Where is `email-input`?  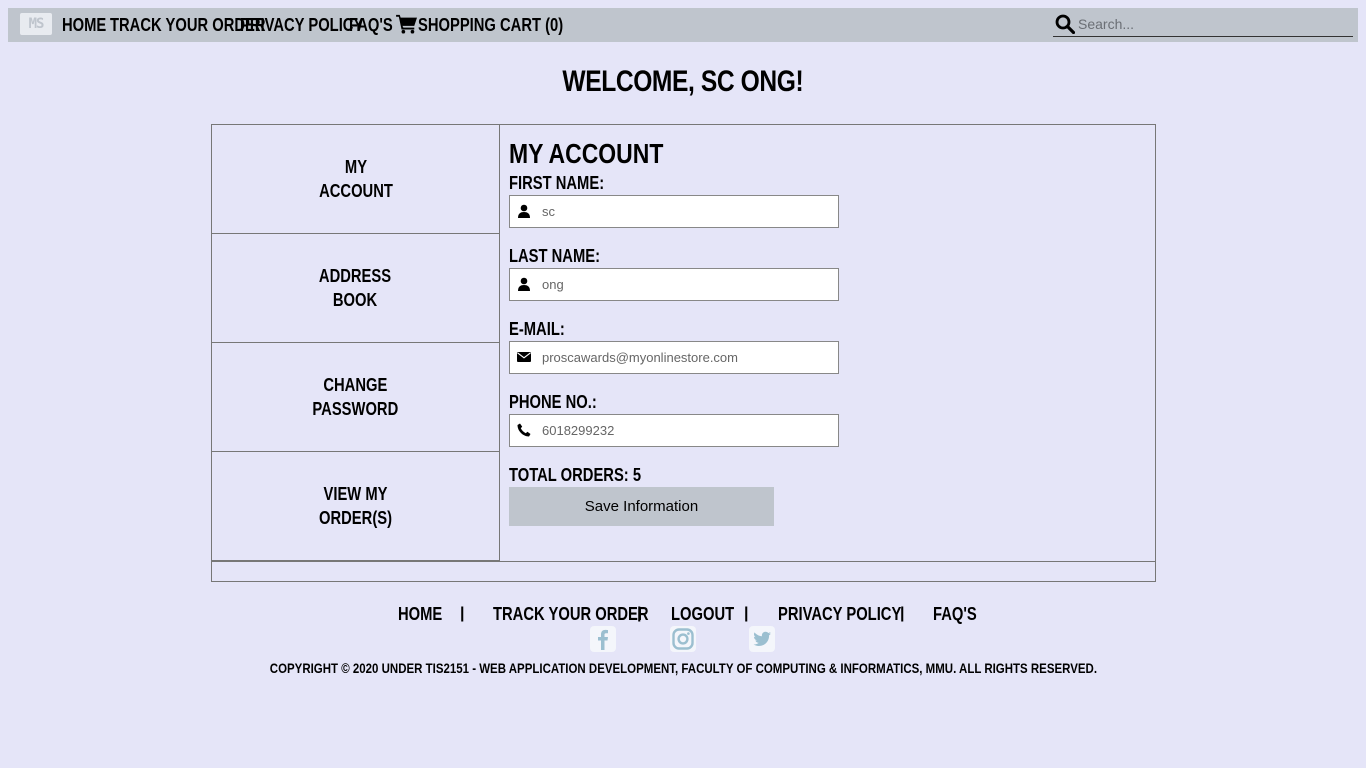
email-input is located at coordinates (687, 357).